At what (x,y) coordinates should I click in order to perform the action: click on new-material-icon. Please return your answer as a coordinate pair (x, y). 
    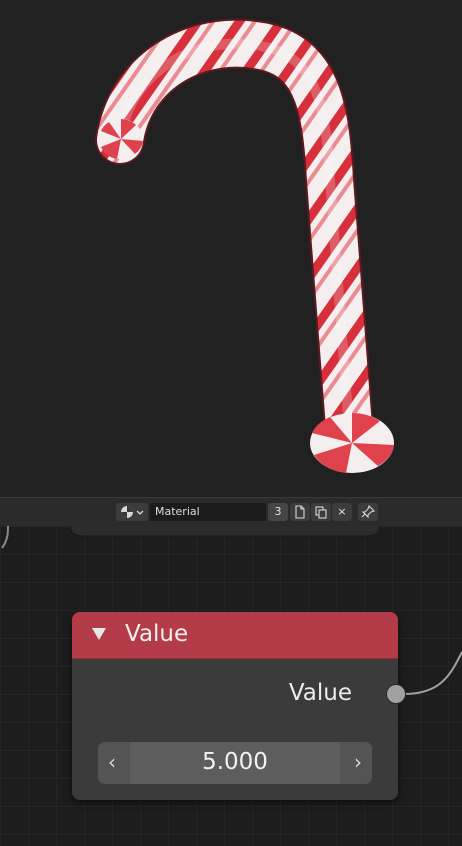
    Looking at the image, I should click on (300, 512).